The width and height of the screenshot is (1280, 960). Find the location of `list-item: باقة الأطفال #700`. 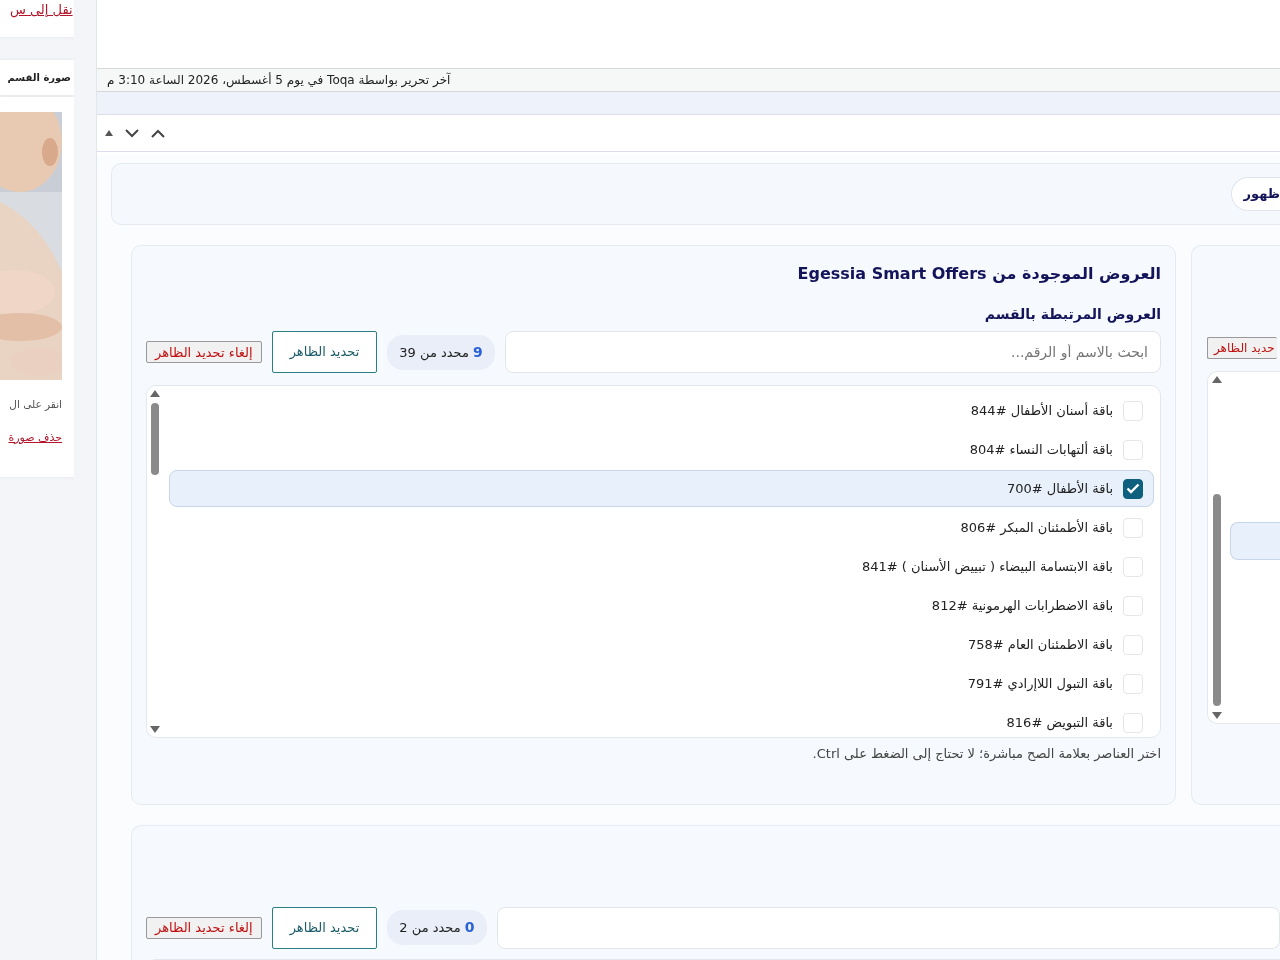

list-item: باقة الأطفال #700 is located at coordinates (661, 488).